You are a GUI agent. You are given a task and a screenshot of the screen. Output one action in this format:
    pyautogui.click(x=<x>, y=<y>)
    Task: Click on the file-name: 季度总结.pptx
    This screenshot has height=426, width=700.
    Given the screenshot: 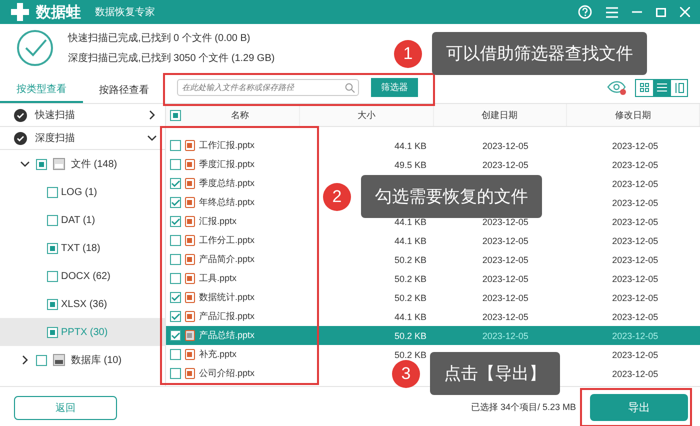 What is the action you would take?
    pyautogui.click(x=227, y=183)
    